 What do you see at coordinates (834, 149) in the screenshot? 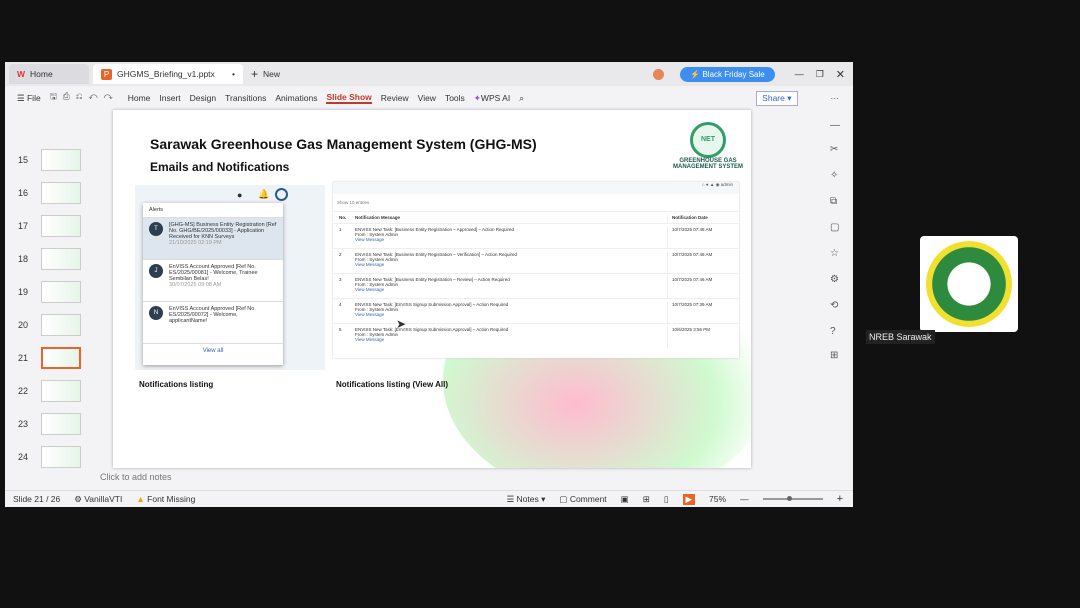
I see `magic-icon: ✂` at bounding box center [834, 149].